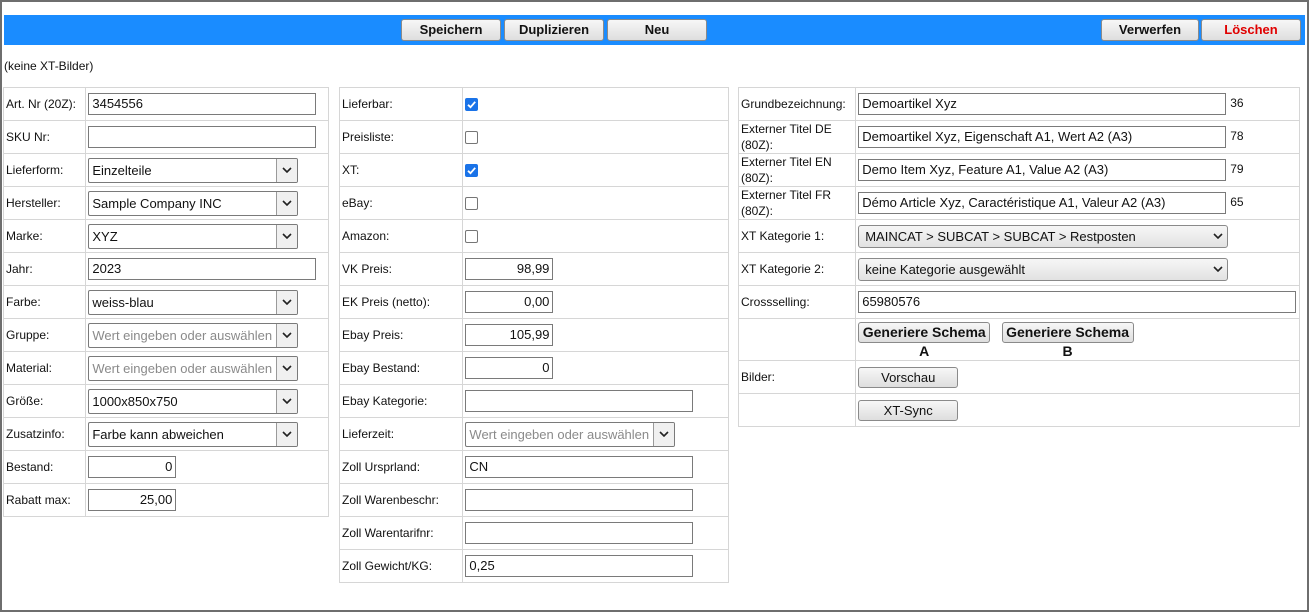 The height and width of the screenshot is (612, 1309). I want to click on checkmark-icon, so click(472, 171).